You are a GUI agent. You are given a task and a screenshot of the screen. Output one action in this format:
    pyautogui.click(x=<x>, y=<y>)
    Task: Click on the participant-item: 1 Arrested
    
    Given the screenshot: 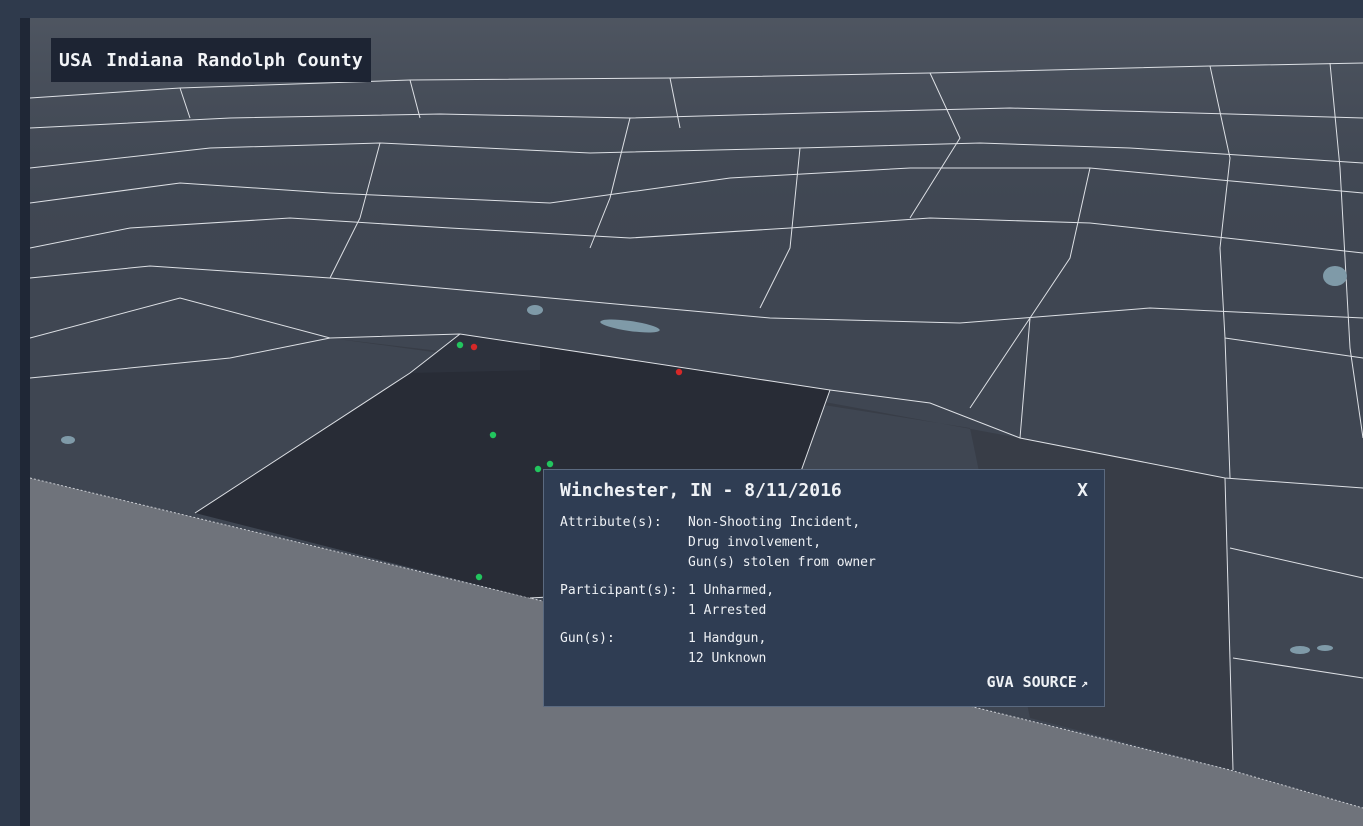 What is the action you would take?
    pyautogui.click(x=727, y=610)
    